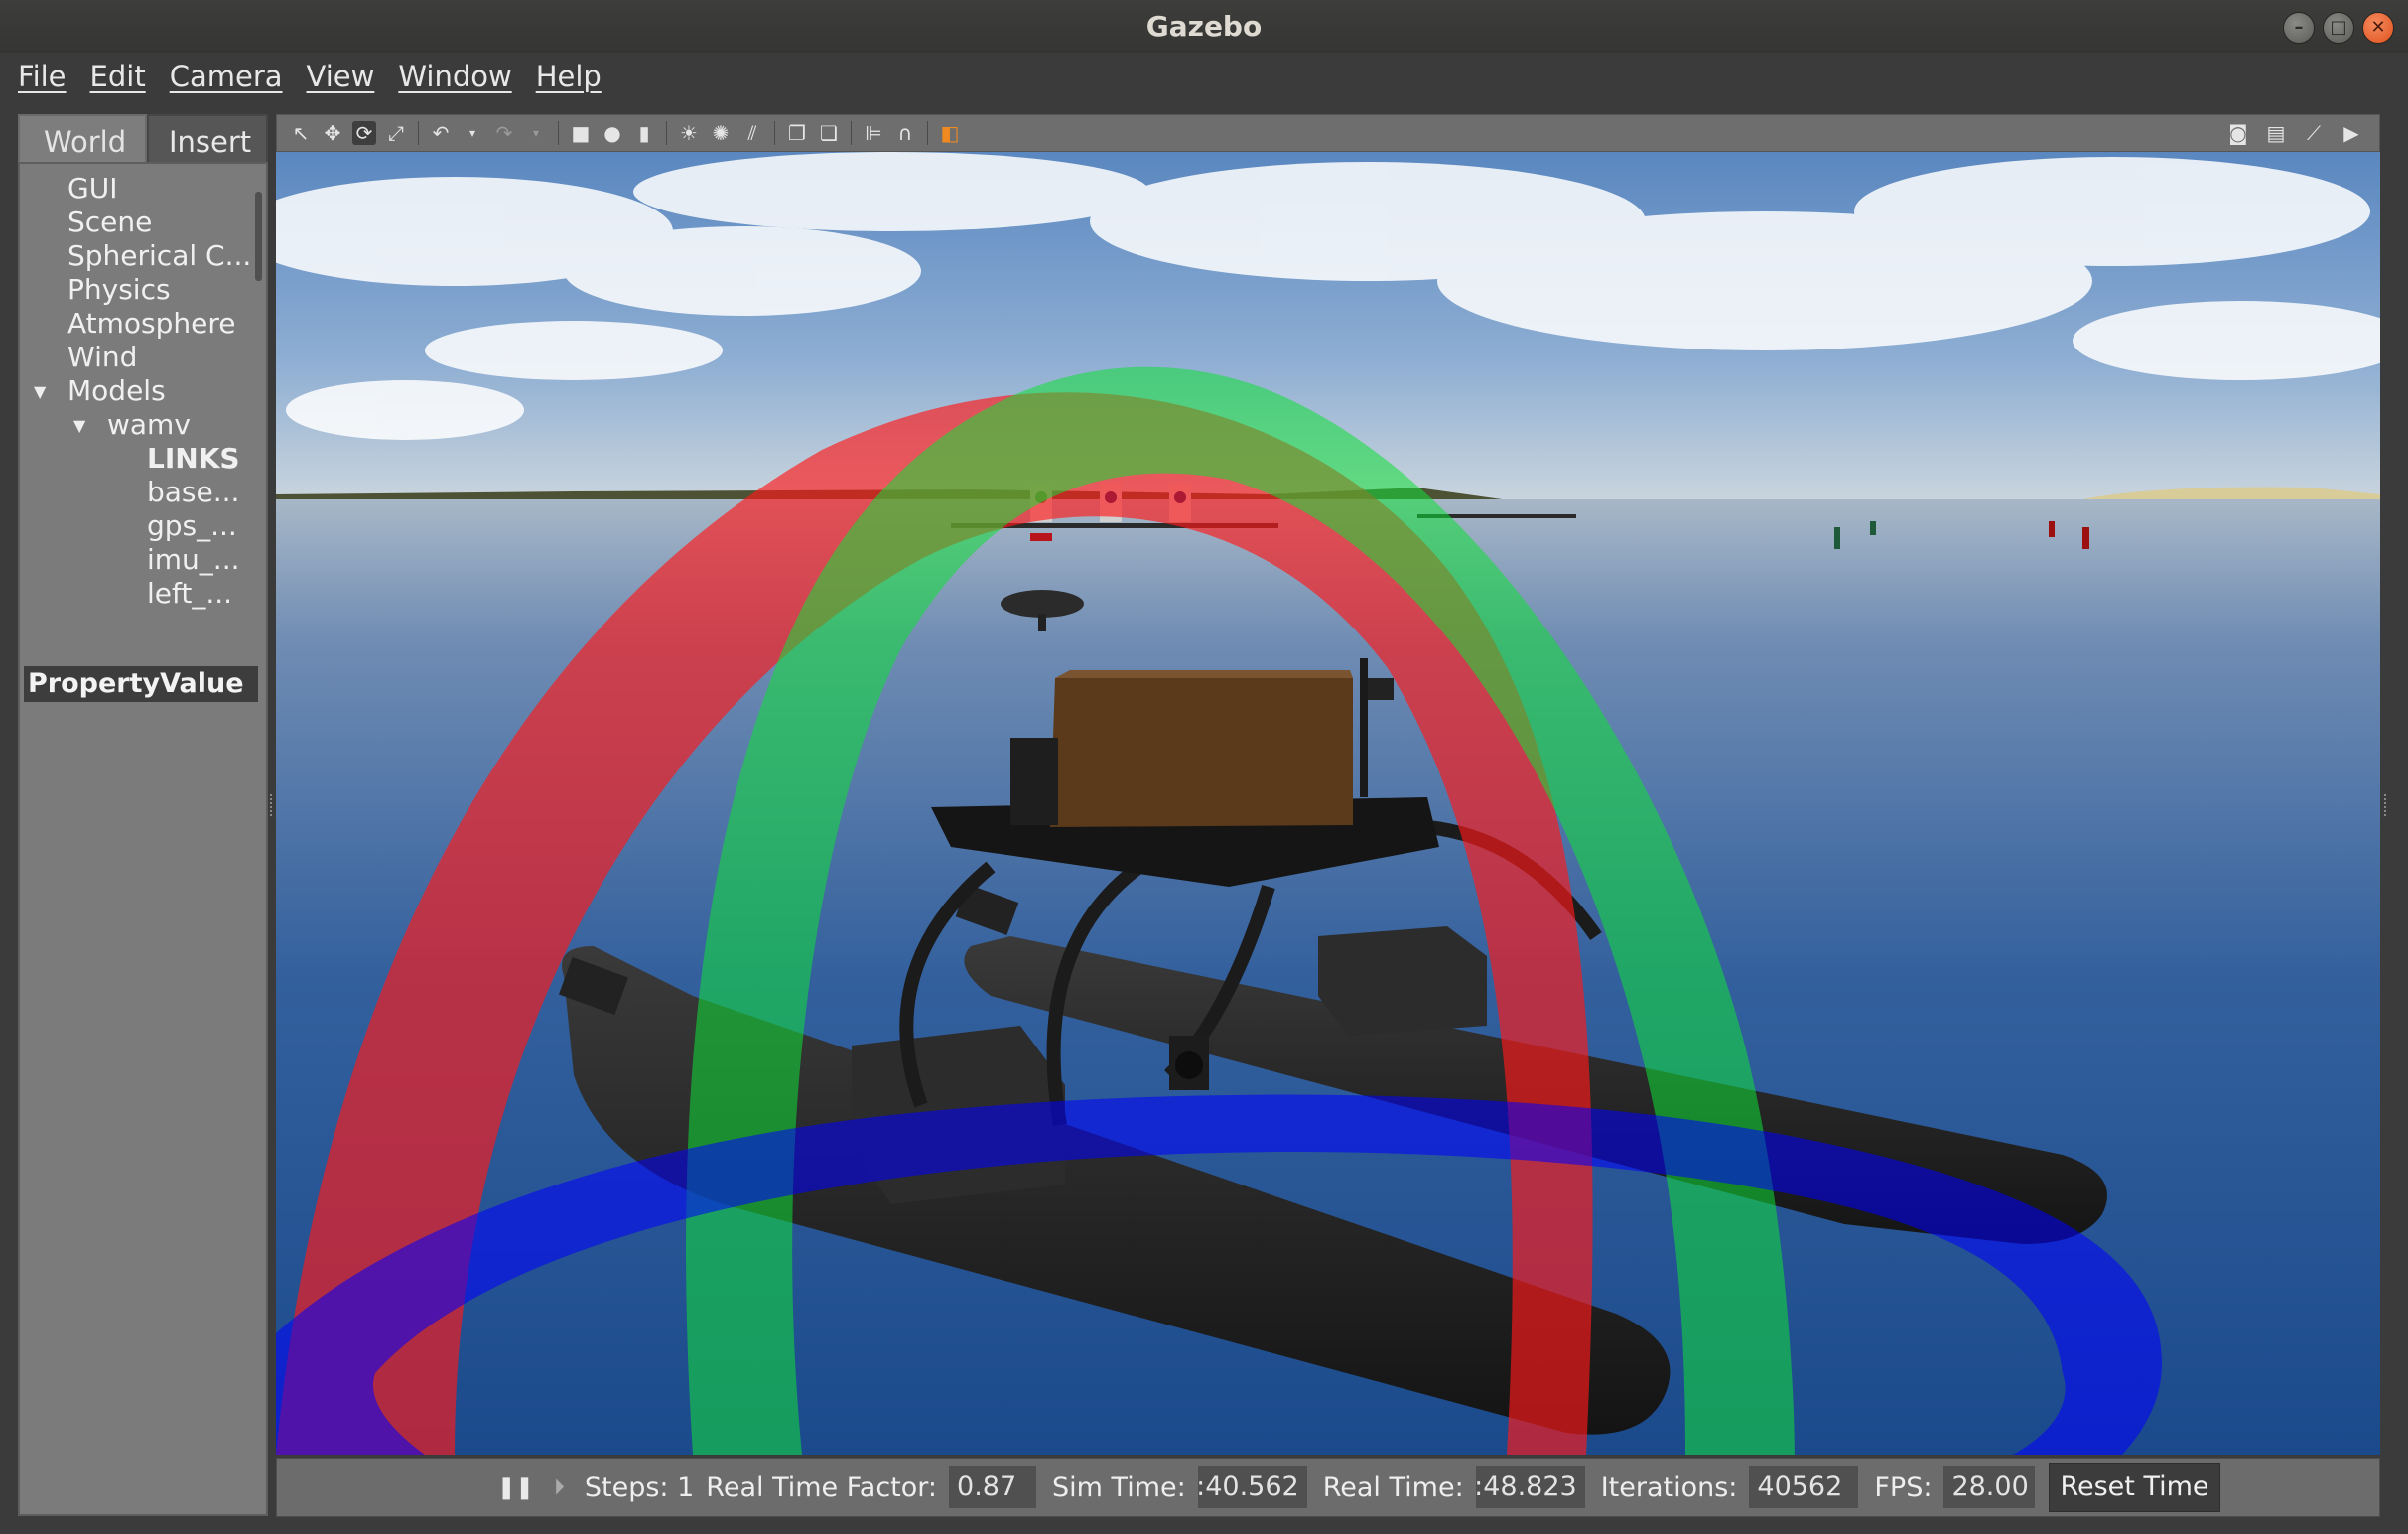 The width and height of the screenshot is (2408, 1534). I want to click on steps-control: Steps: 1, so click(639, 1487).